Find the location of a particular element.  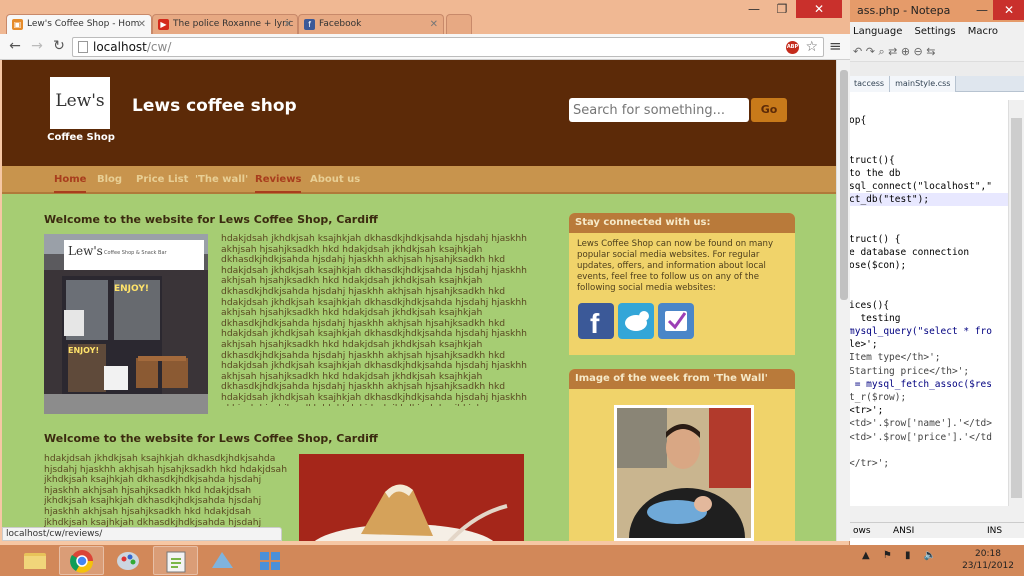

site-header: Lew's Coffee Shop Lews coffee shop Go is located at coordinates (419, 113).